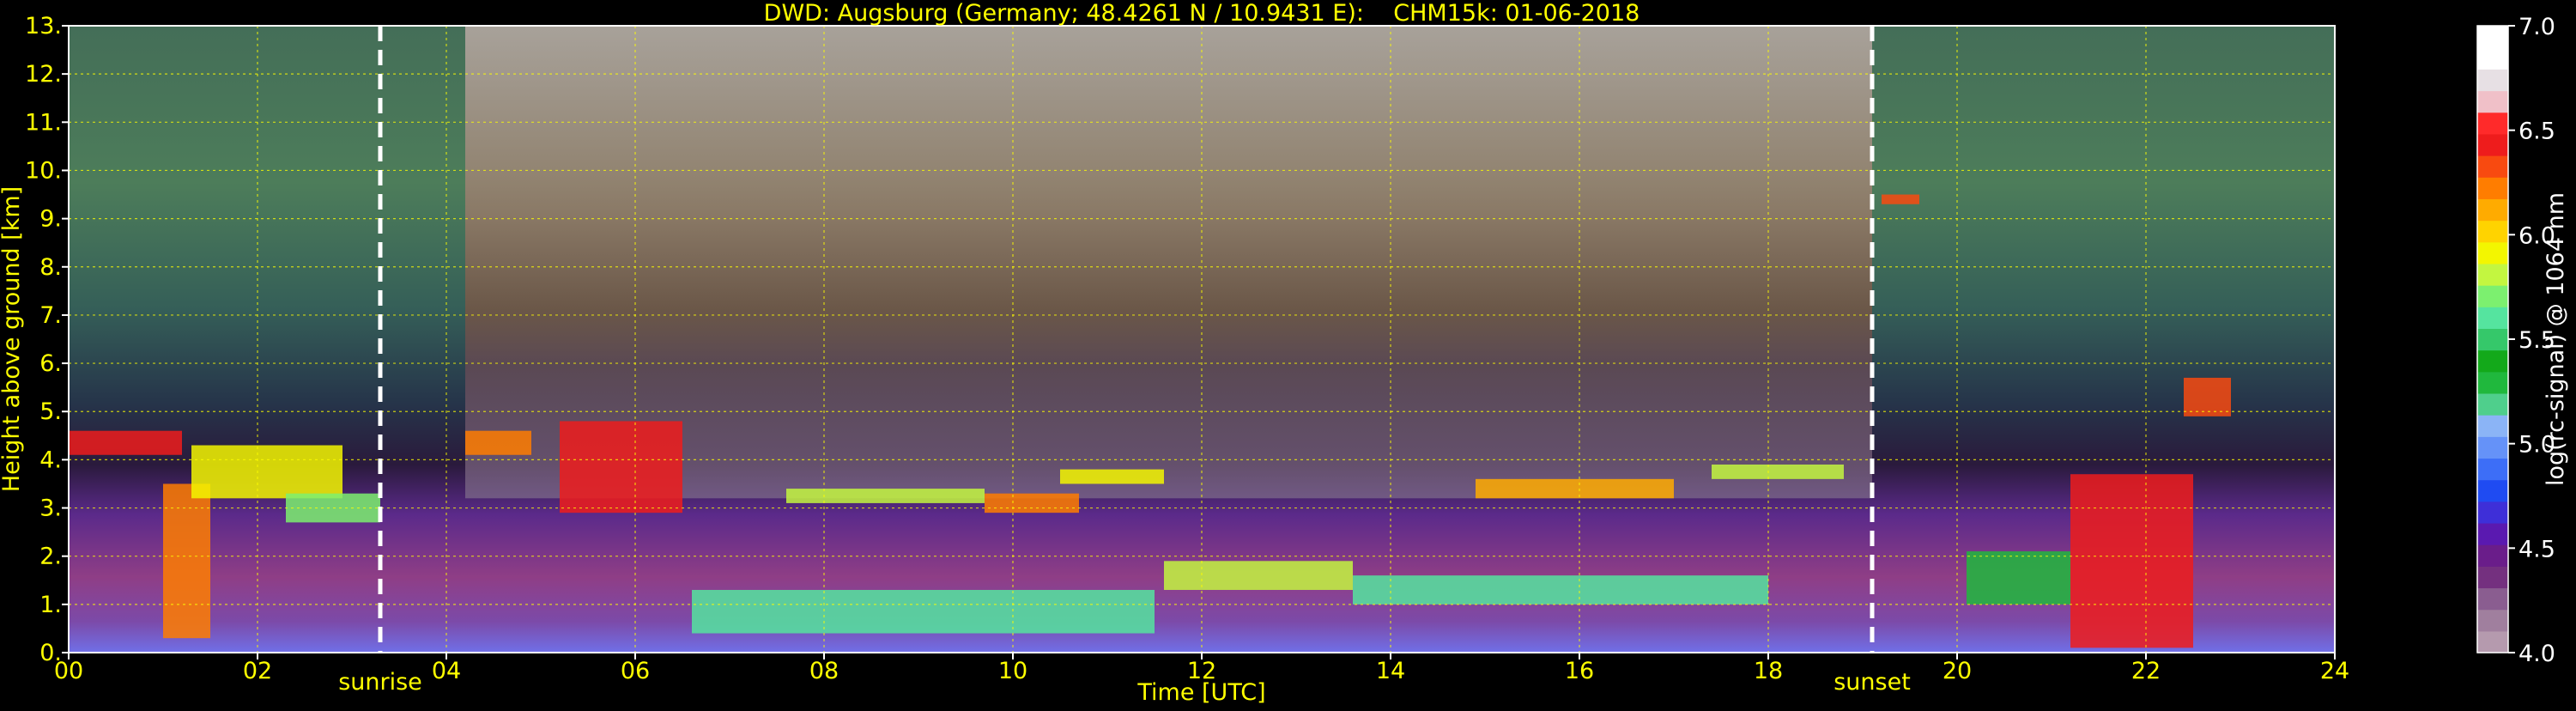 Image resolution: width=2576 pixels, height=711 pixels. What do you see at coordinates (50, 653) in the screenshot?
I see `y-tick-label: 0.` at bounding box center [50, 653].